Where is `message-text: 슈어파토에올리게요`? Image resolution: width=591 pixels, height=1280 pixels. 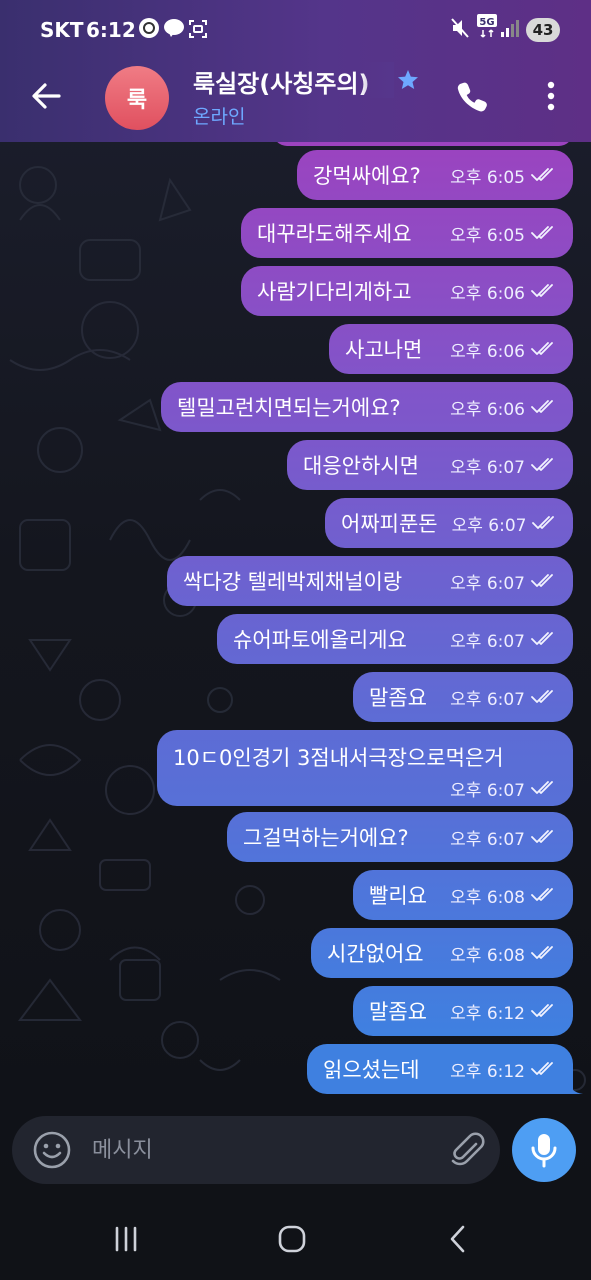 message-text: 슈어파토에올리게요 is located at coordinates (320, 640).